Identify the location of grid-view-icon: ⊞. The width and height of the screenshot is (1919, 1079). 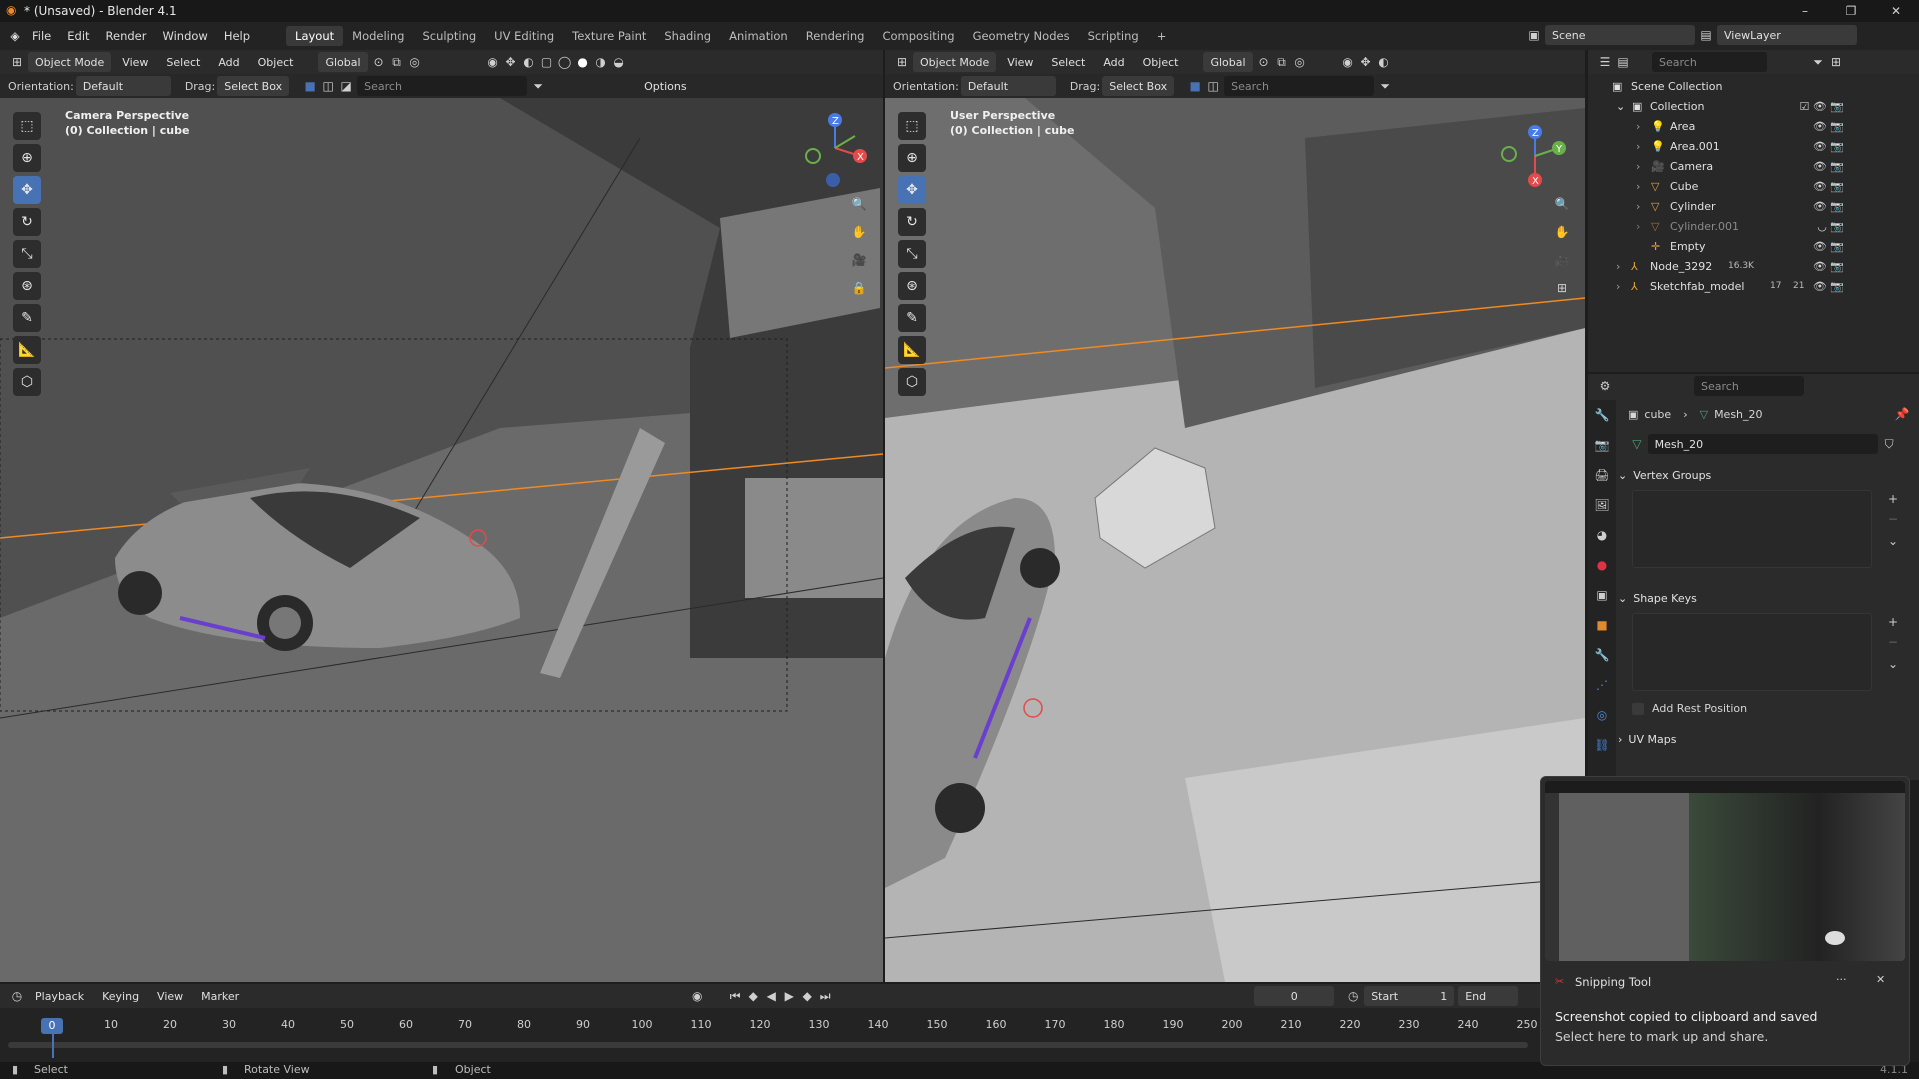
(1562, 288).